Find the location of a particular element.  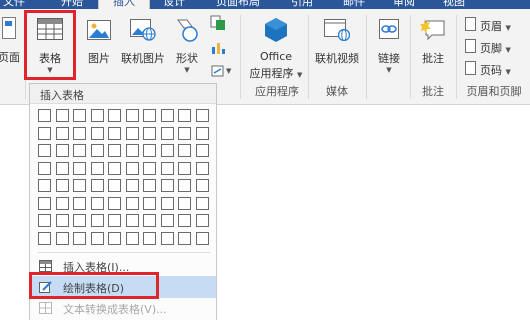

tab-mailings: 邮件 is located at coordinates (354, 4).